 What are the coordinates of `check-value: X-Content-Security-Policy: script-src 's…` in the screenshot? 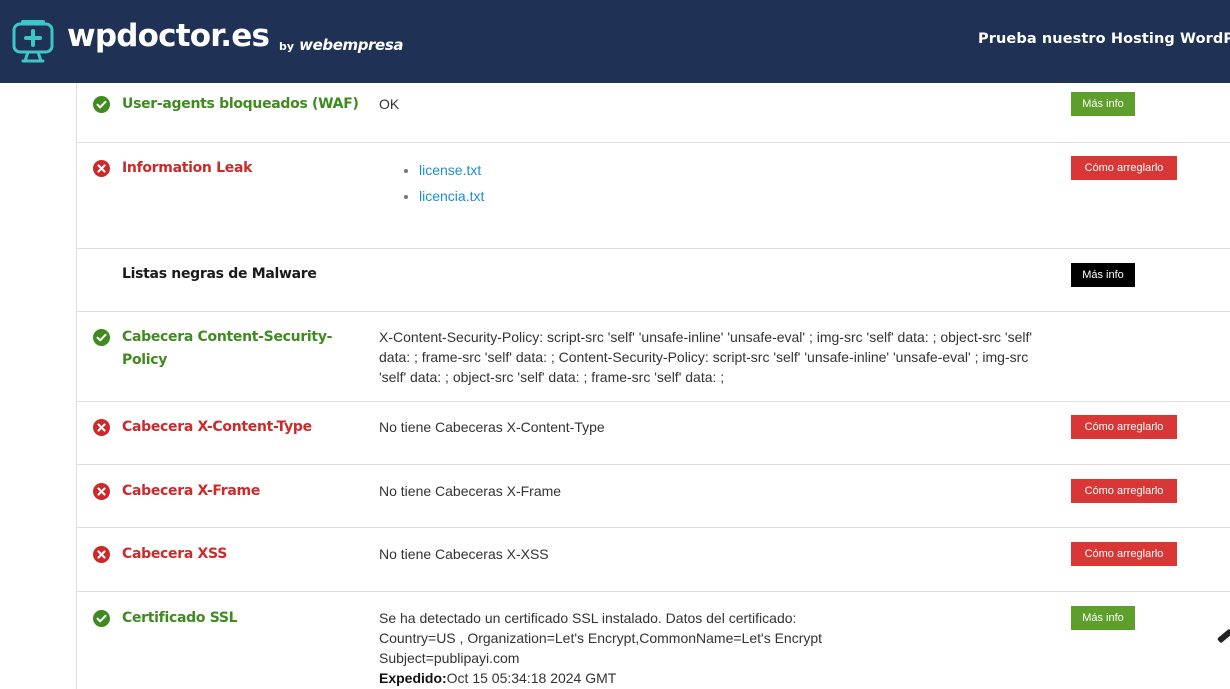 It's located at (706, 357).